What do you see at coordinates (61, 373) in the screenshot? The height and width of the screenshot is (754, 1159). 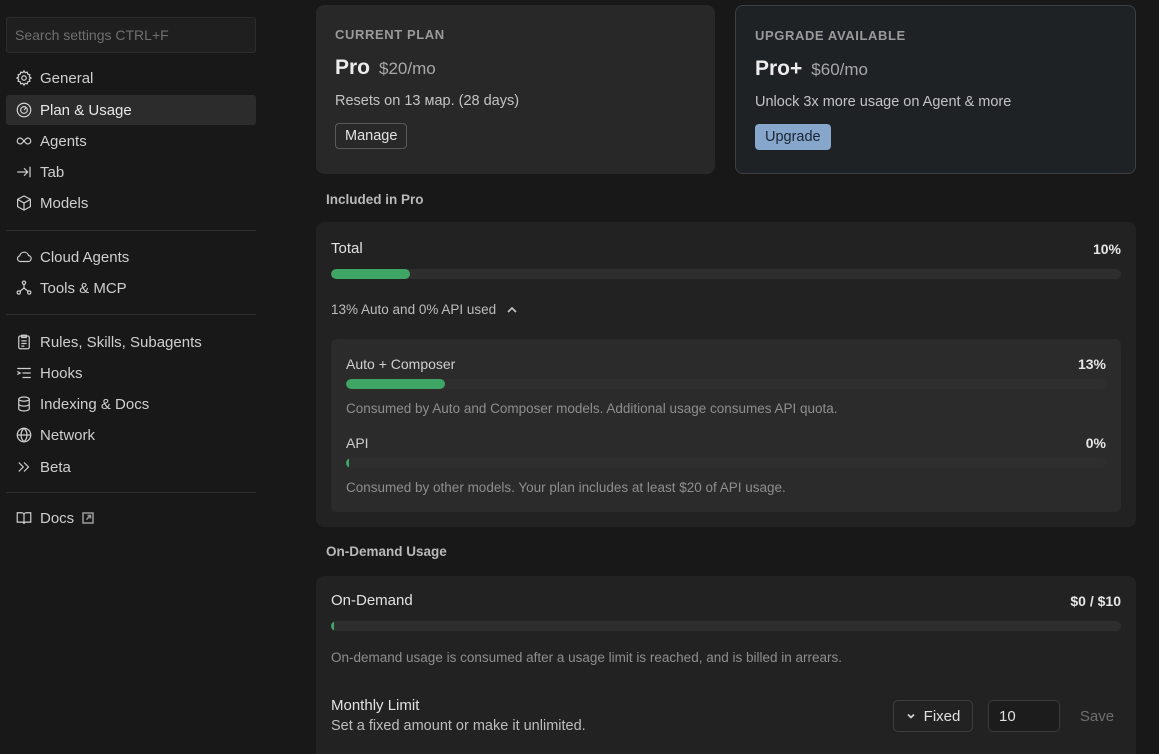 I see `sidebar-item-label: Hooks` at bounding box center [61, 373].